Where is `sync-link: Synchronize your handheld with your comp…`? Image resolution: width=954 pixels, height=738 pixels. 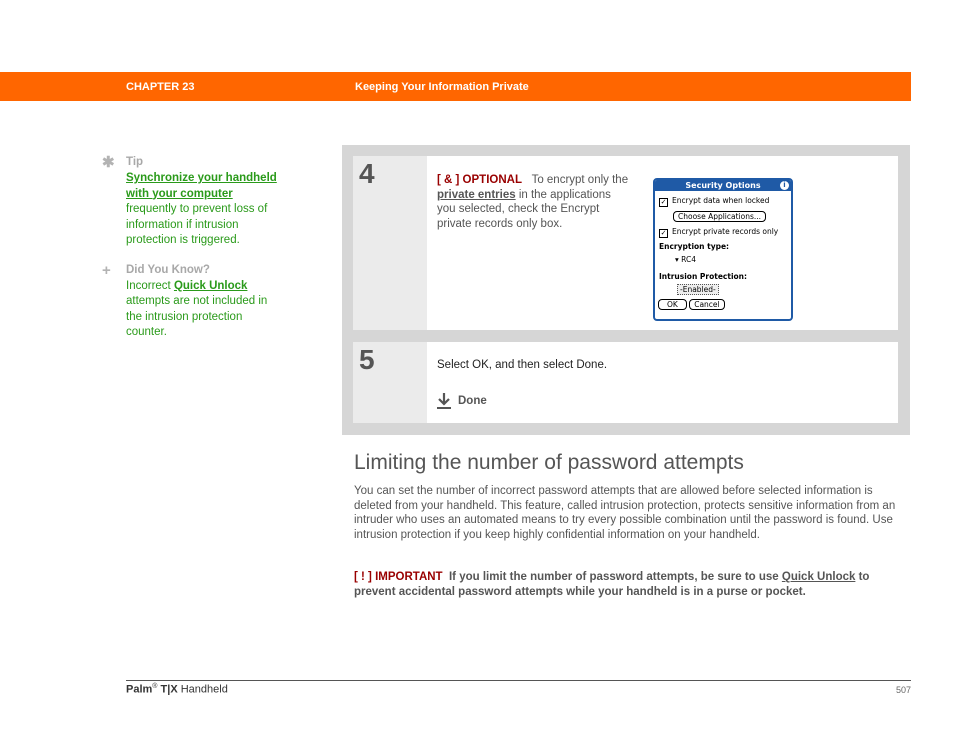 sync-link: Synchronize your handheld with your comp… is located at coordinates (201, 186).